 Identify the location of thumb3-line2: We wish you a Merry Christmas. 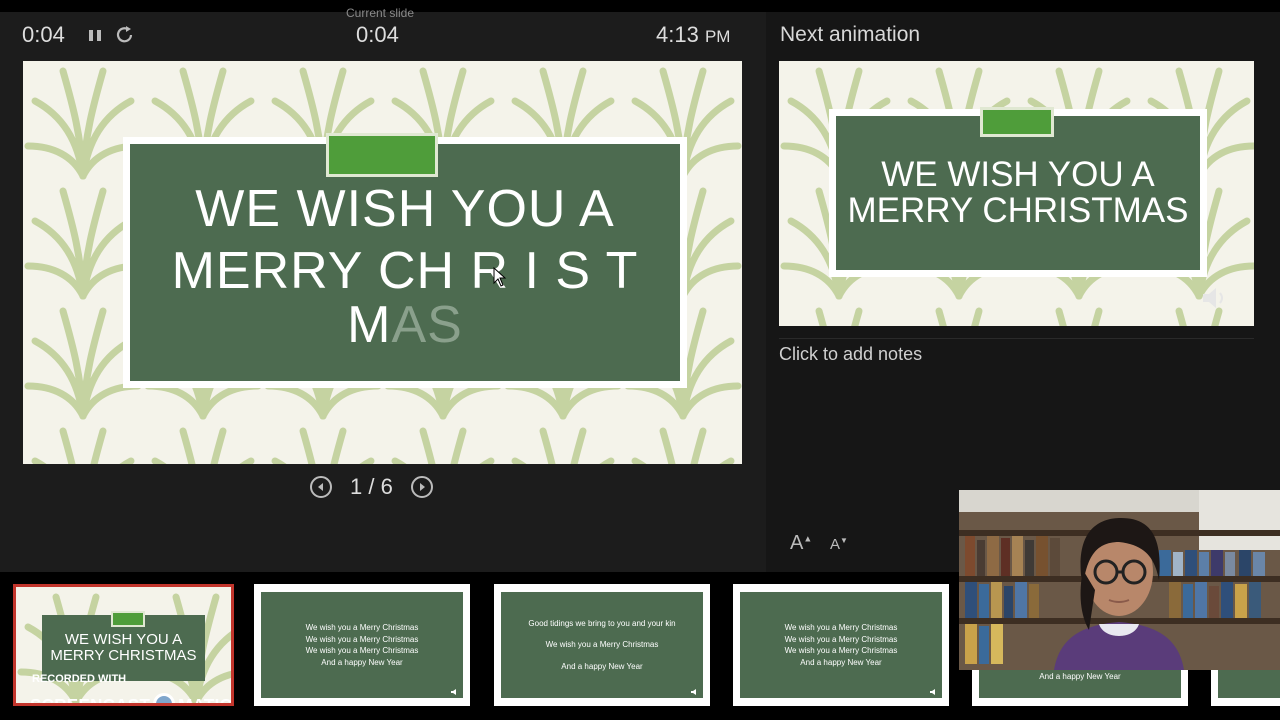
(602, 645).